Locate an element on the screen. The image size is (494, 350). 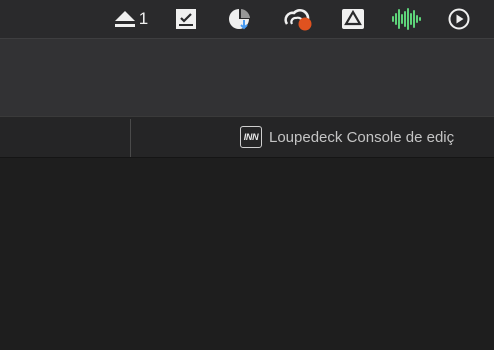
checklist-icon is located at coordinates (186, 19).